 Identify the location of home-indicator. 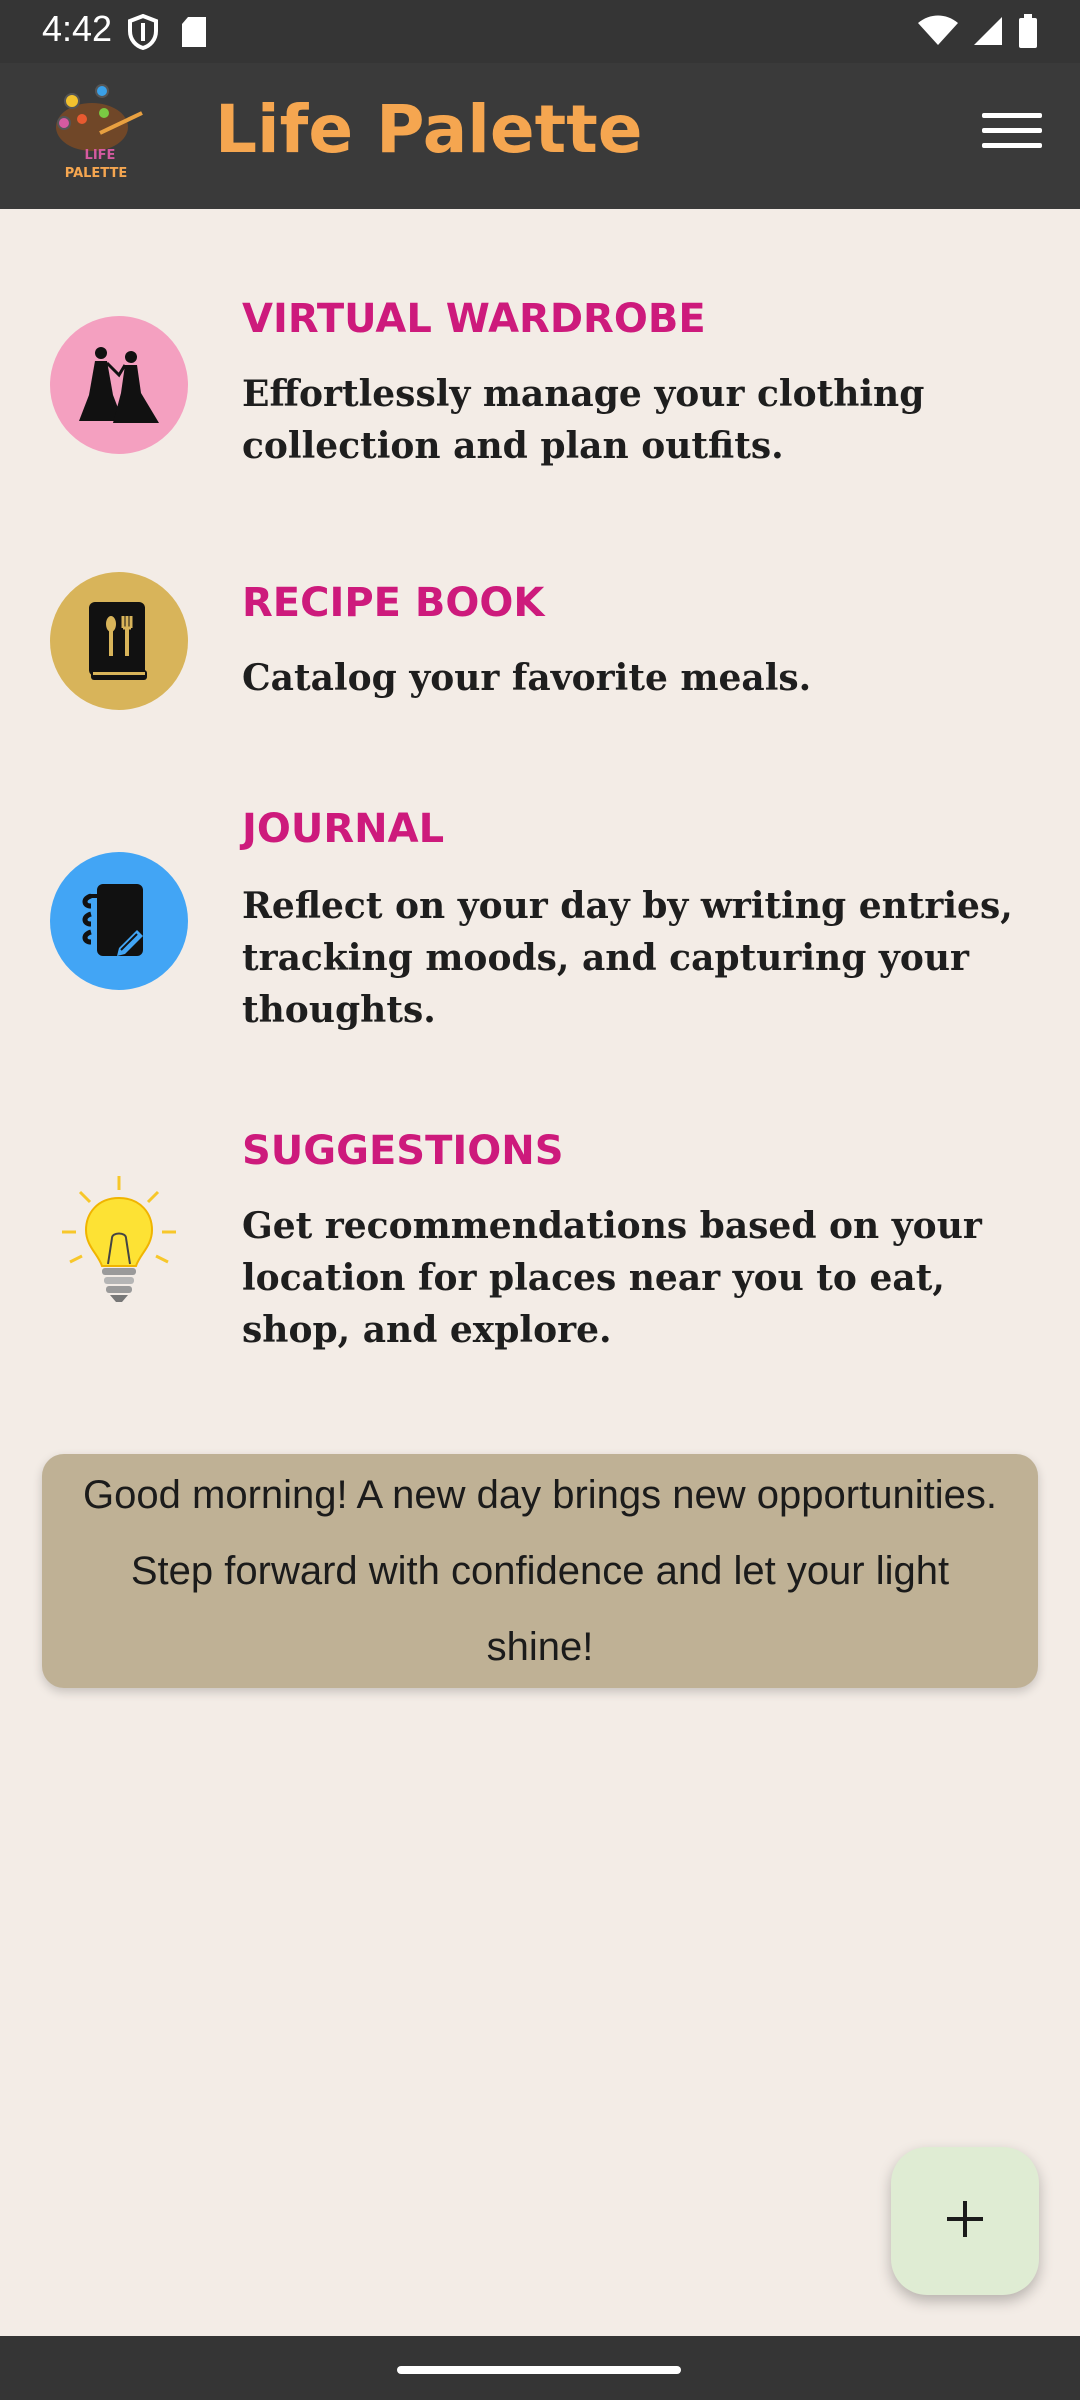
(539, 2370).